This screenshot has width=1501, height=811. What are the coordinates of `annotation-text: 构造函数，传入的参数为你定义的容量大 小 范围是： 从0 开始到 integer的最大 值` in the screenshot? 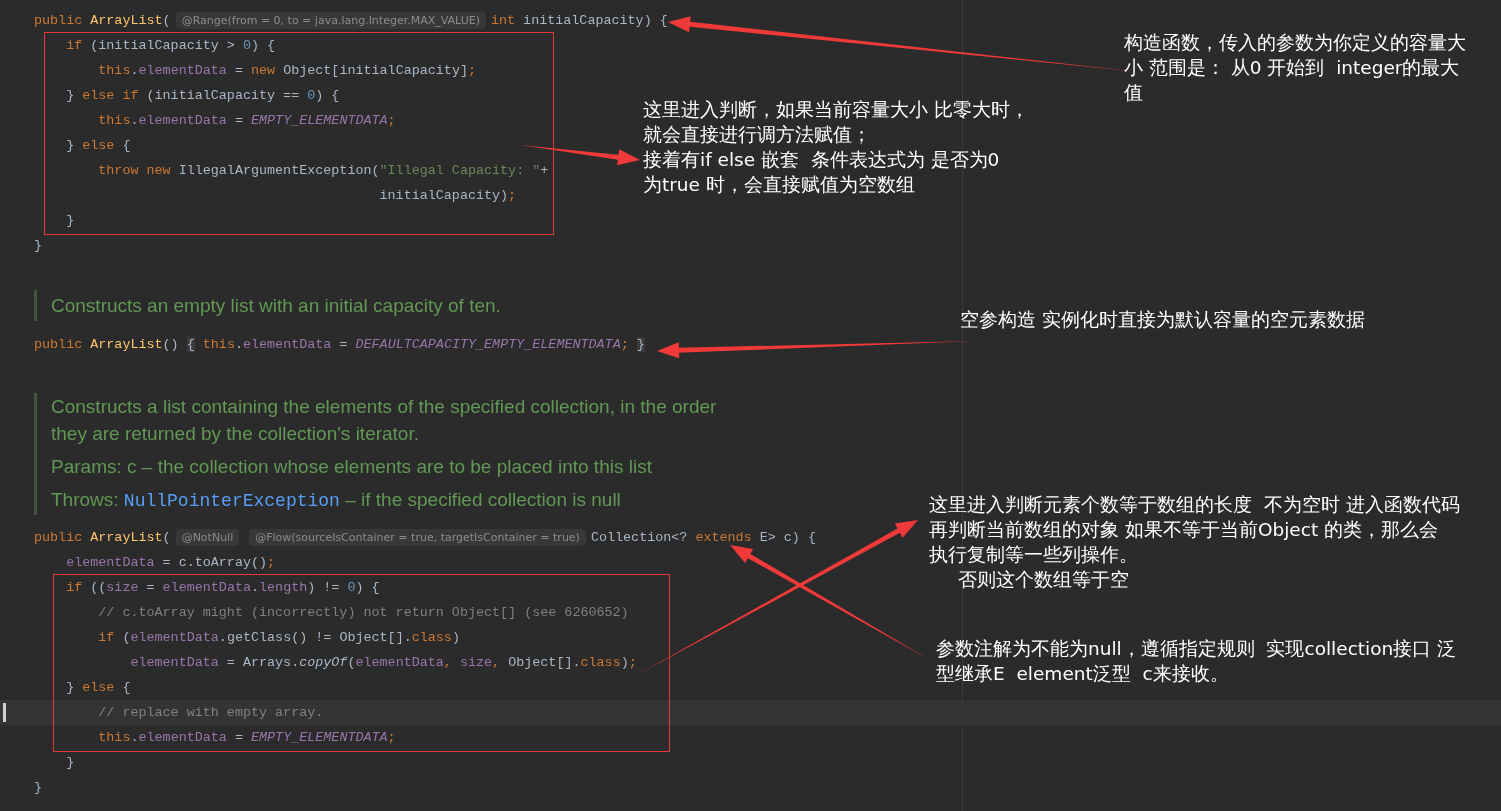 It's located at (1295, 68).